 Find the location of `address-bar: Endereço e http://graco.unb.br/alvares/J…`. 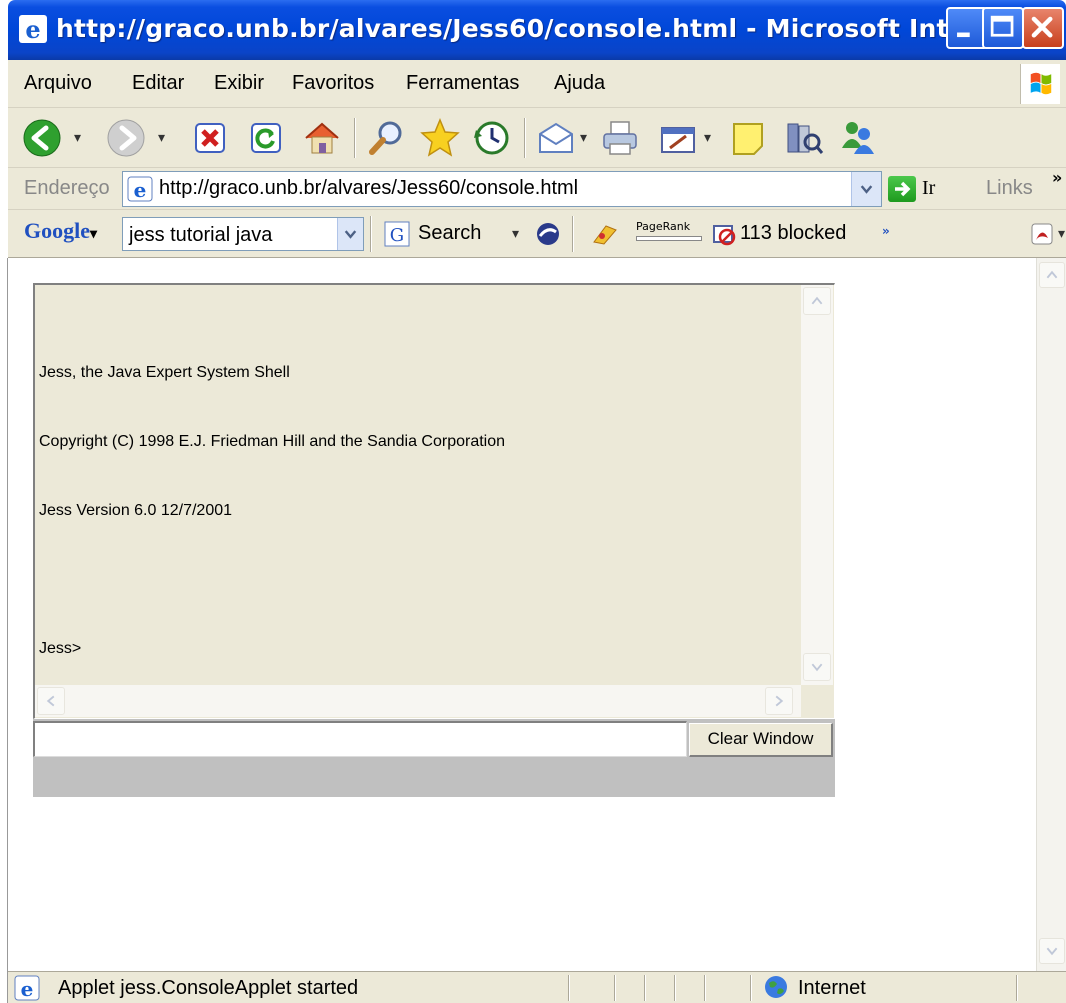

address-bar: Endereço e http://graco.unb.br/alvares/J… is located at coordinates (537, 189).